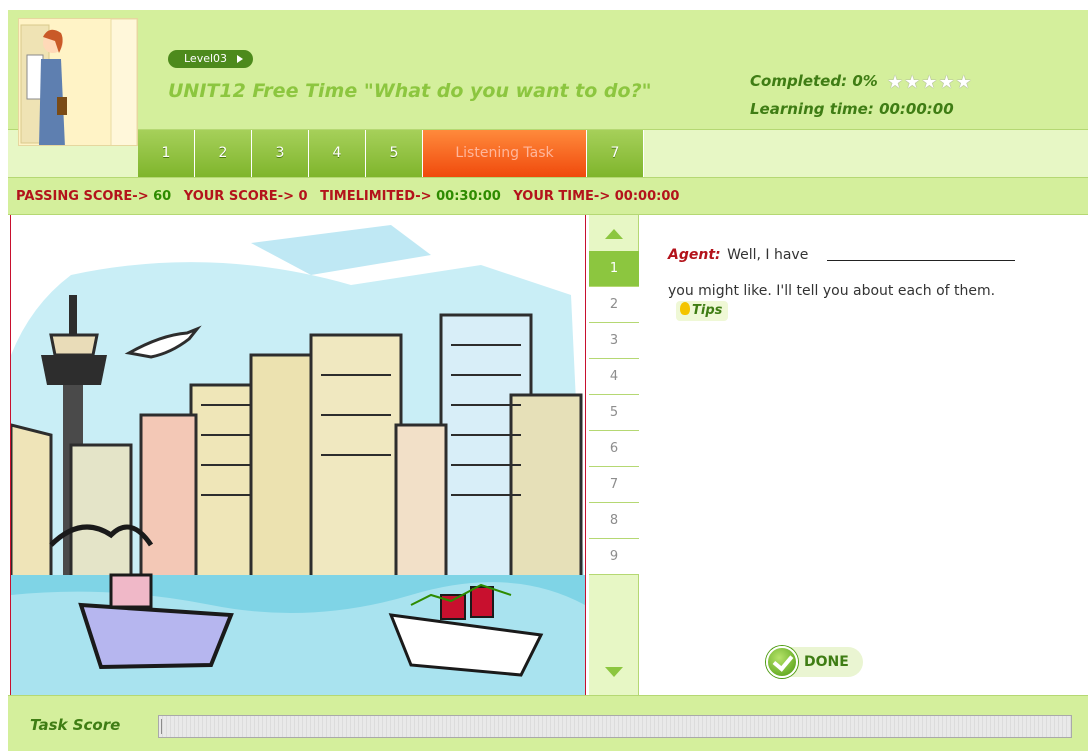  What do you see at coordinates (768, 255) in the screenshot?
I see `sentence-text-before: Well, I have` at bounding box center [768, 255].